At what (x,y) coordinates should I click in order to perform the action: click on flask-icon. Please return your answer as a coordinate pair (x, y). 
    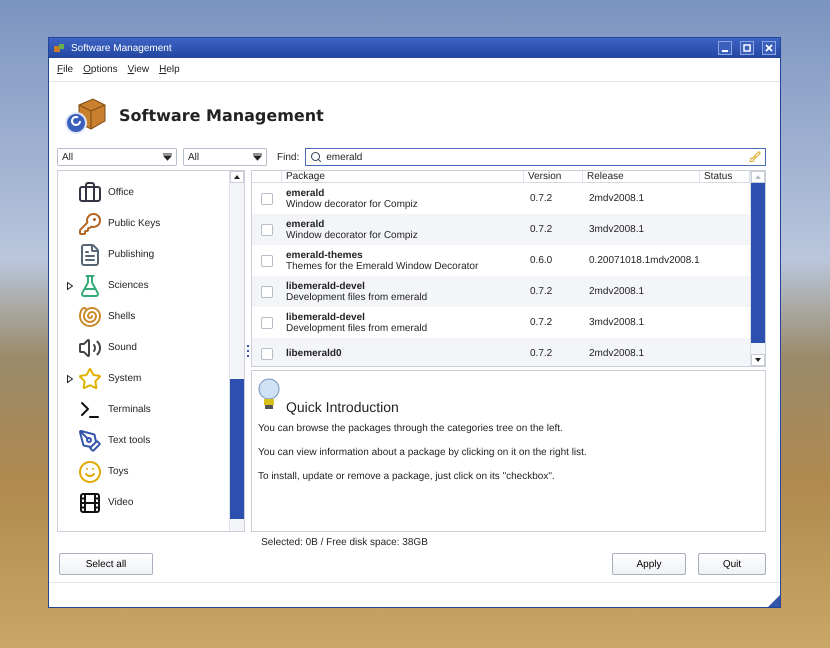
    Looking at the image, I should click on (90, 286).